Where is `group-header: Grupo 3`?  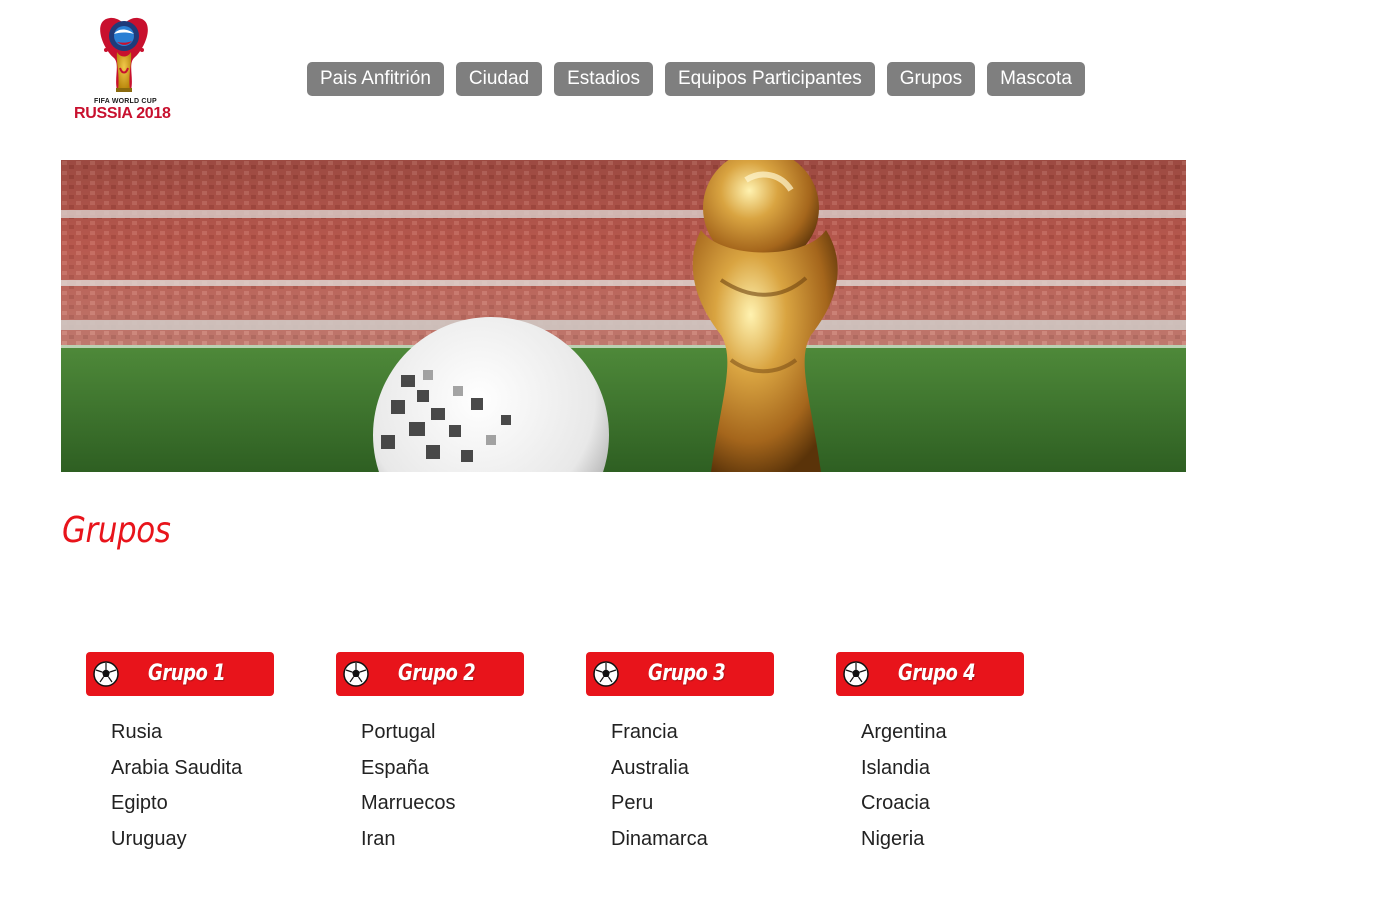 group-header: Grupo 3 is located at coordinates (680, 674).